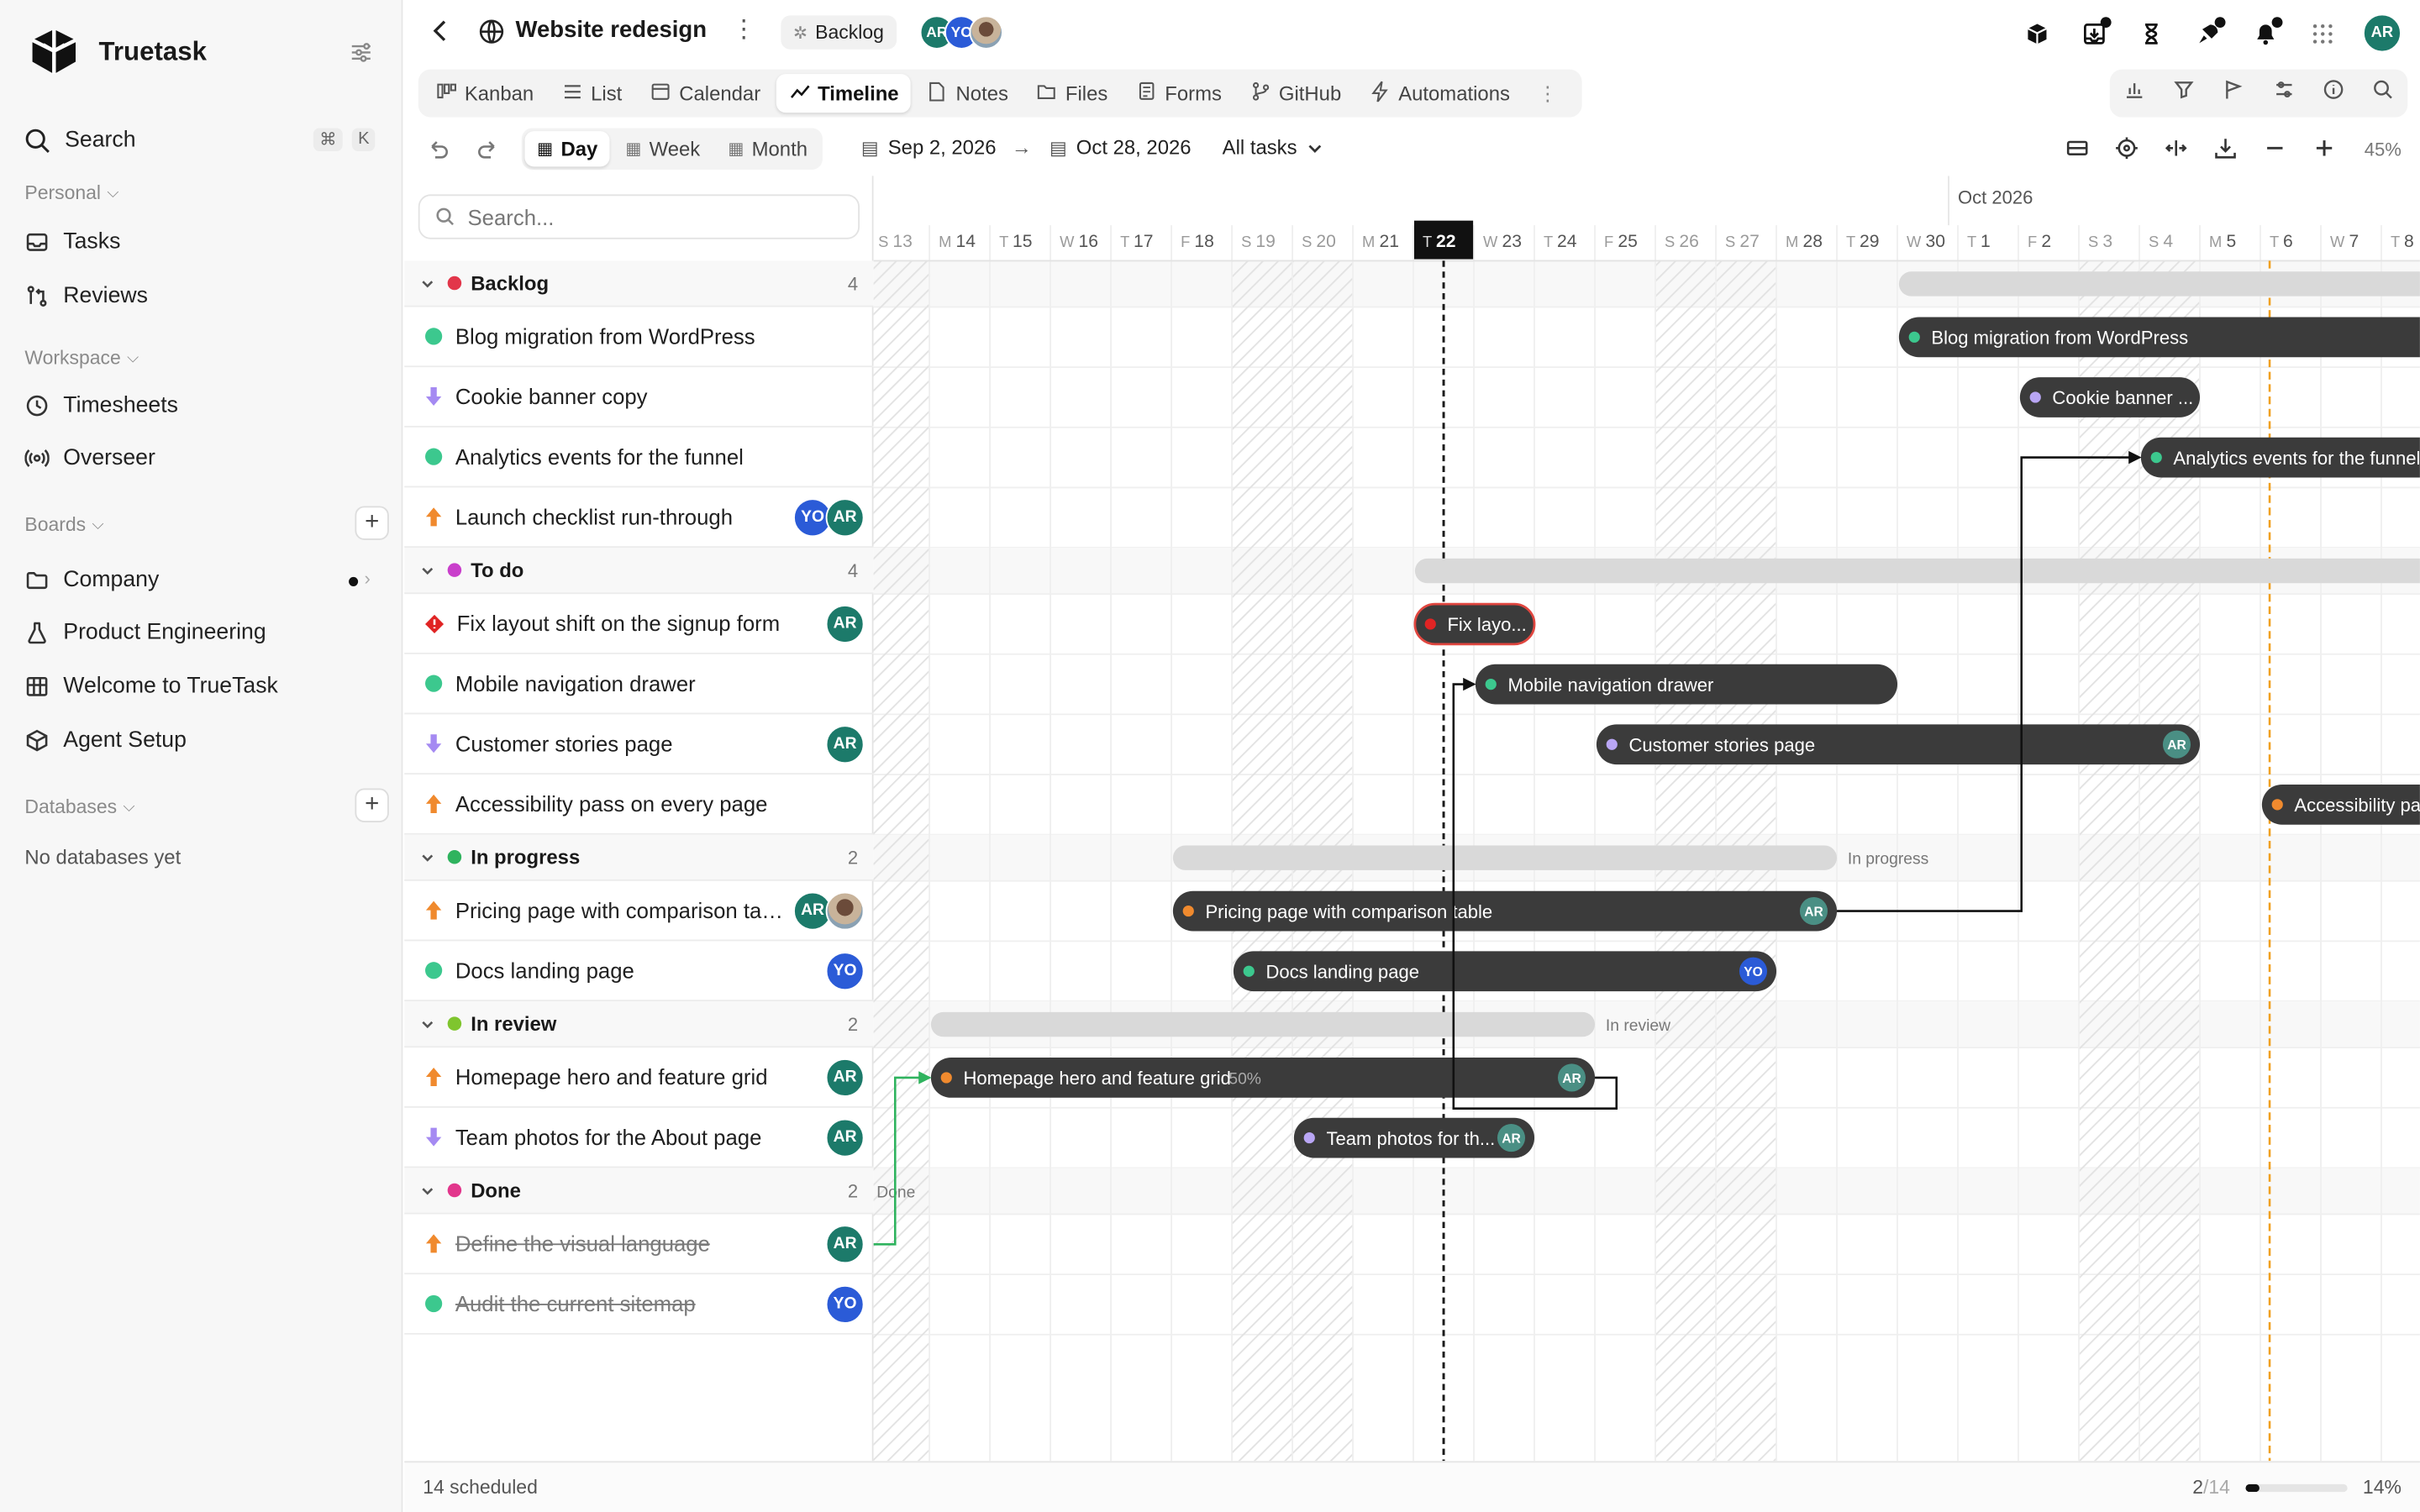  What do you see at coordinates (2151, 33) in the screenshot?
I see `hourglass-icon` at bounding box center [2151, 33].